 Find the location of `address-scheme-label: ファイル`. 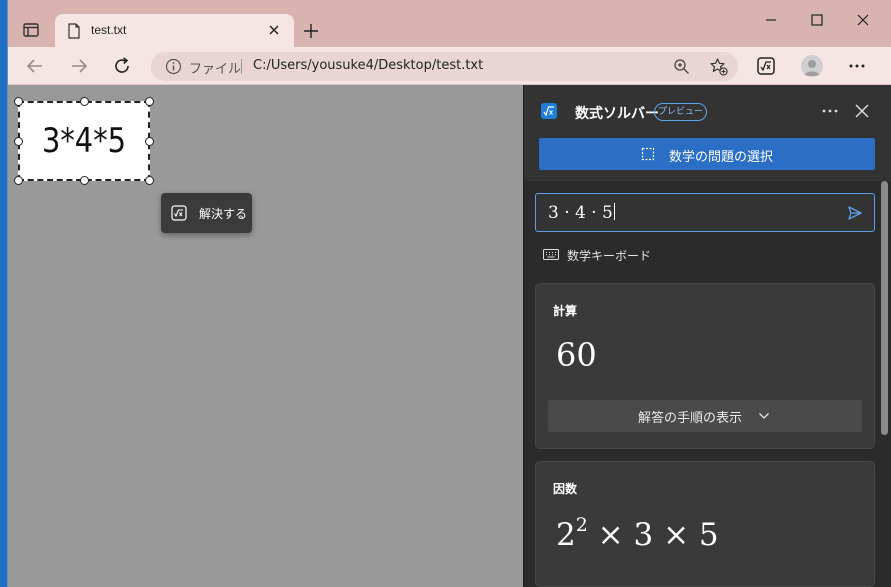

address-scheme-label: ファイル is located at coordinates (215, 69).